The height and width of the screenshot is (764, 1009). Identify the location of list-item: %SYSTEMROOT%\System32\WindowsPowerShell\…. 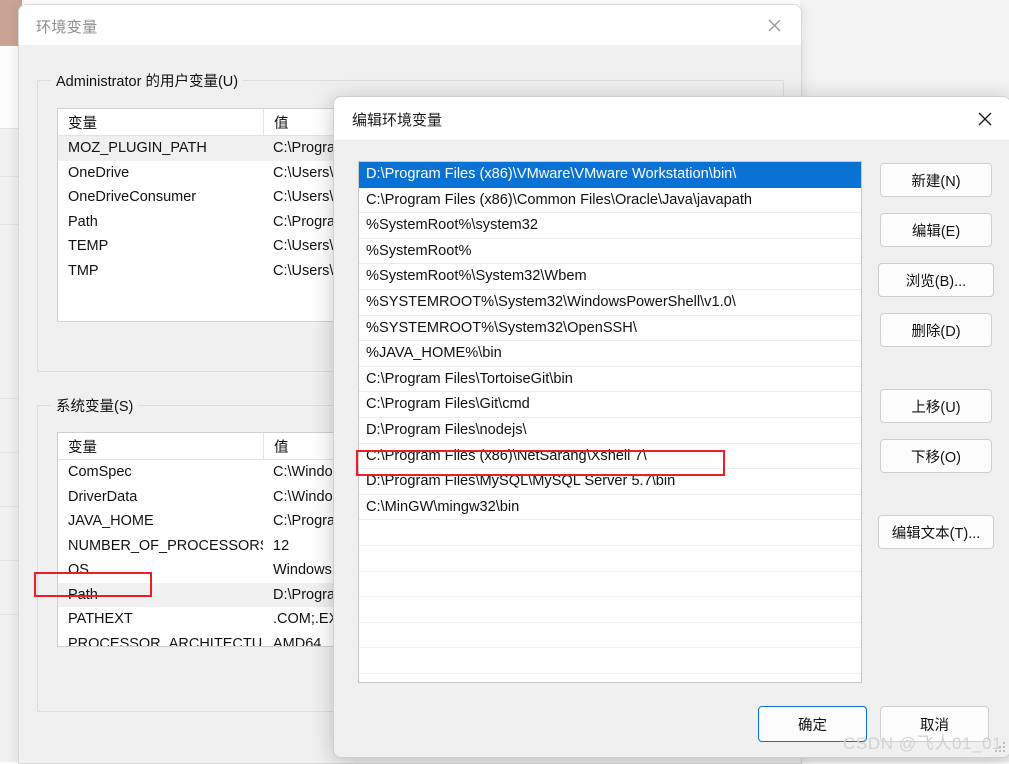
(610, 303).